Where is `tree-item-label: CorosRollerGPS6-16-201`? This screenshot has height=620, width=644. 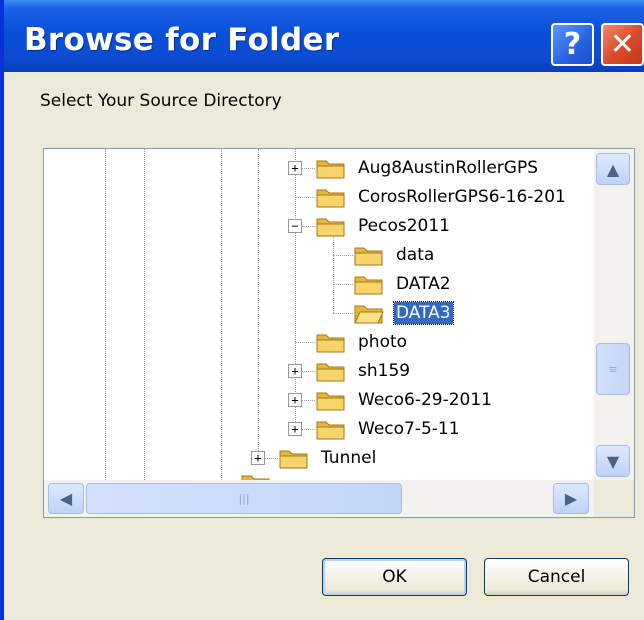 tree-item-label: CorosRollerGPS6-16-201 is located at coordinates (462, 197).